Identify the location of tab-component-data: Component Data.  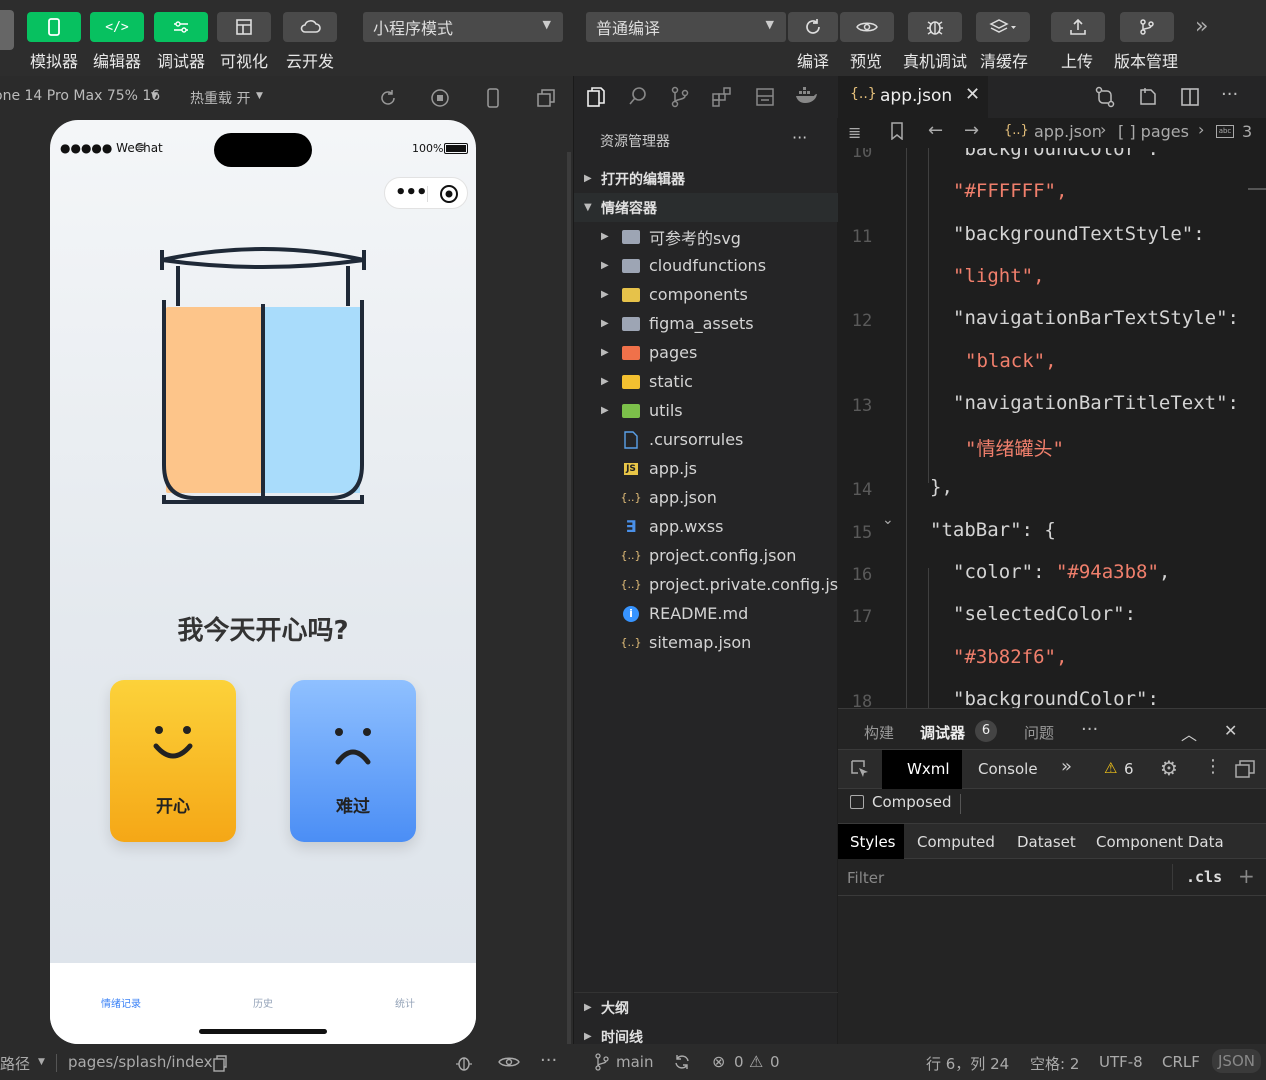
(1160, 842).